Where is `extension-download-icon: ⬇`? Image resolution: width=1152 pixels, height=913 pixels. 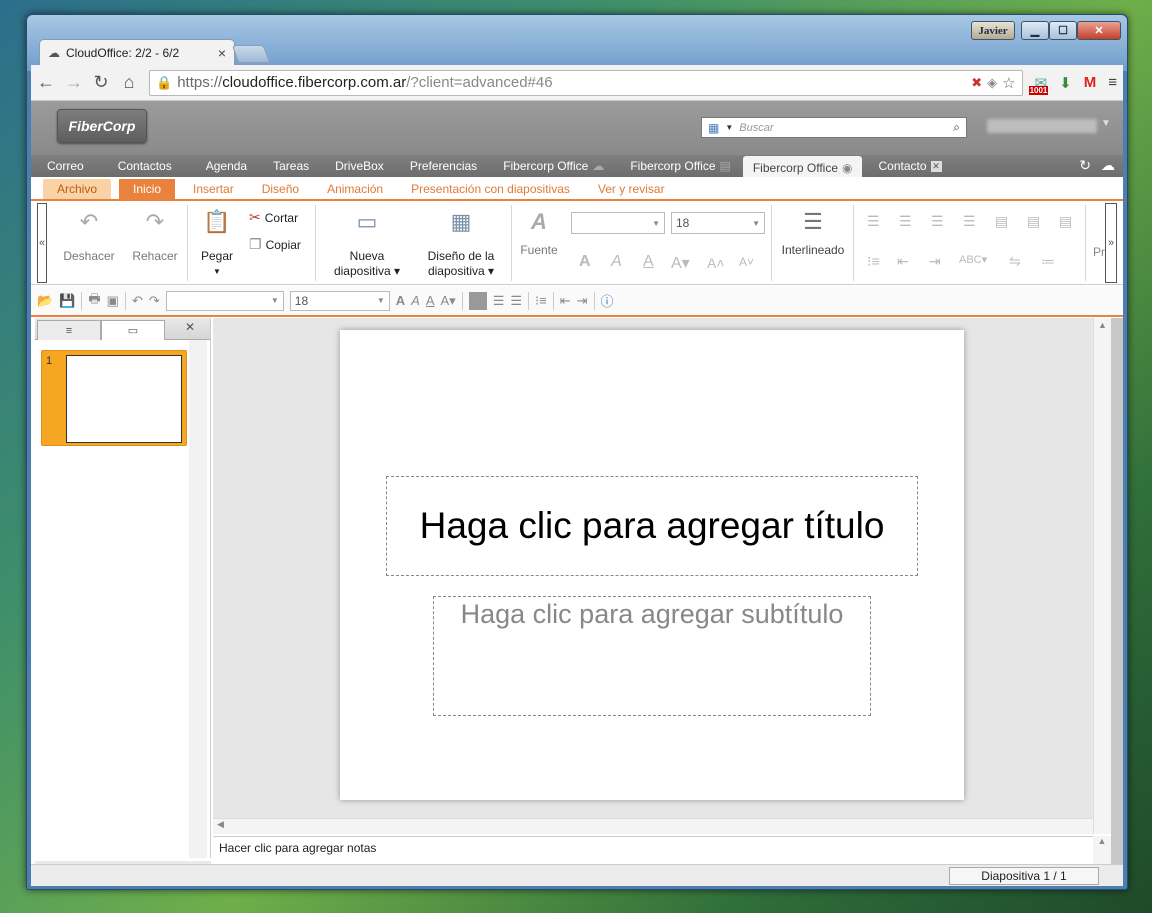
extension-download-icon: ⬇ is located at coordinates (1065, 83).